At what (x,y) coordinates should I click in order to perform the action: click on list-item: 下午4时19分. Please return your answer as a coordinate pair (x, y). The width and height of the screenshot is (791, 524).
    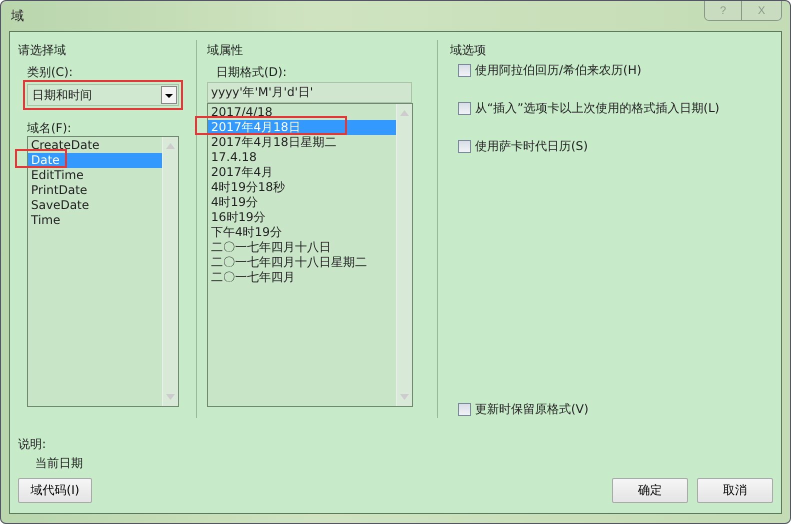
    Looking at the image, I should click on (302, 232).